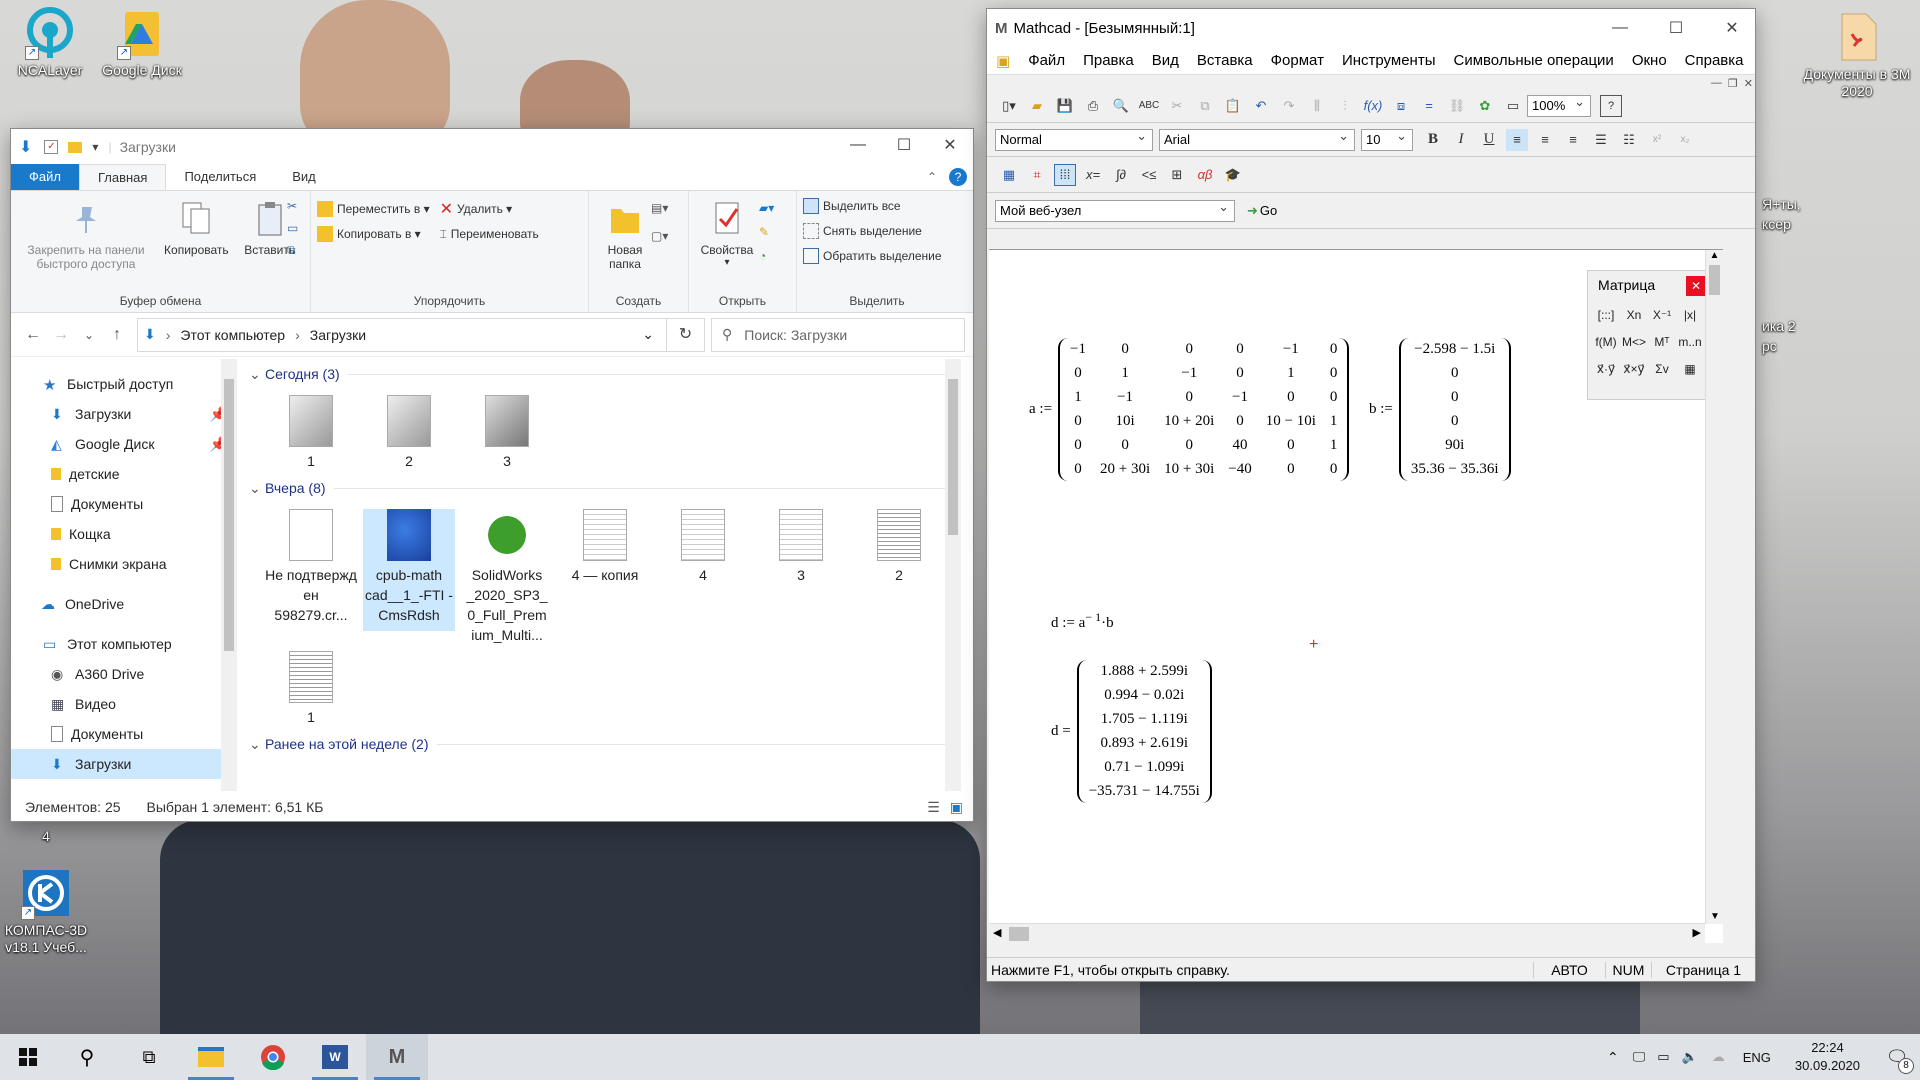 The width and height of the screenshot is (1920, 1080). Describe the element at coordinates (1389, 60) in the screenshot. I see `menu-tools: Инструменты` at that location.